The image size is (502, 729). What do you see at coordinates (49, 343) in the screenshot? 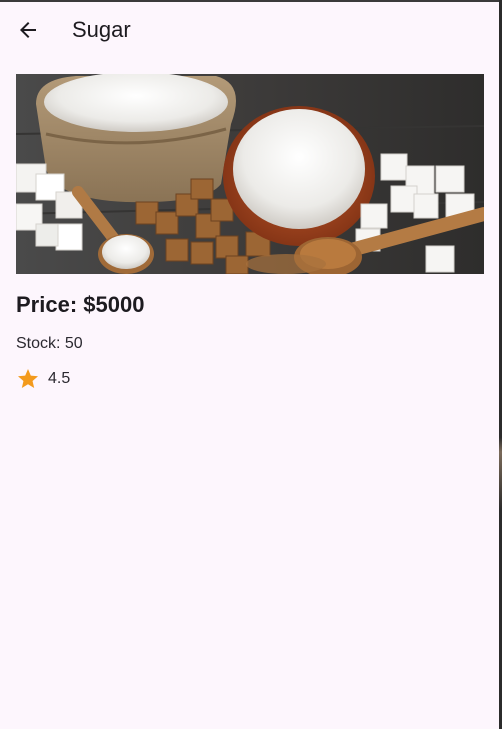
I see `product-stock: Stock: 50` at bounding box center [49, 343].